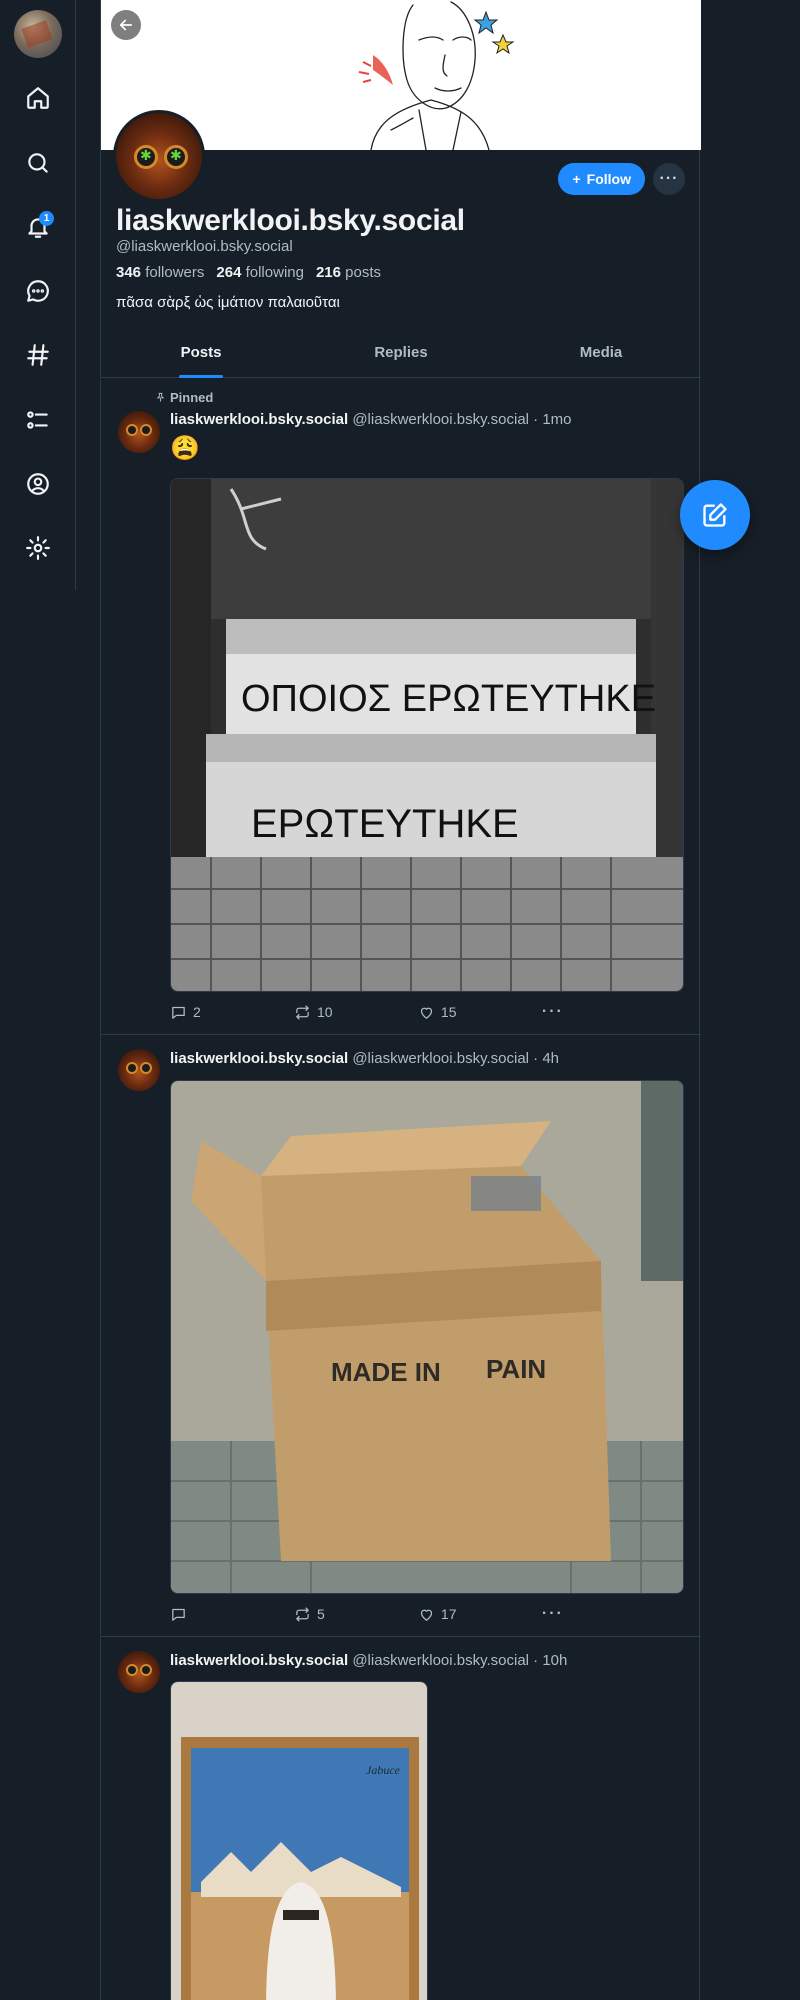 This screenshot has height=2000, width=800. Describe the element at coordinates (159, 156) in the screenshot. I see `profile-avatar` at that location.